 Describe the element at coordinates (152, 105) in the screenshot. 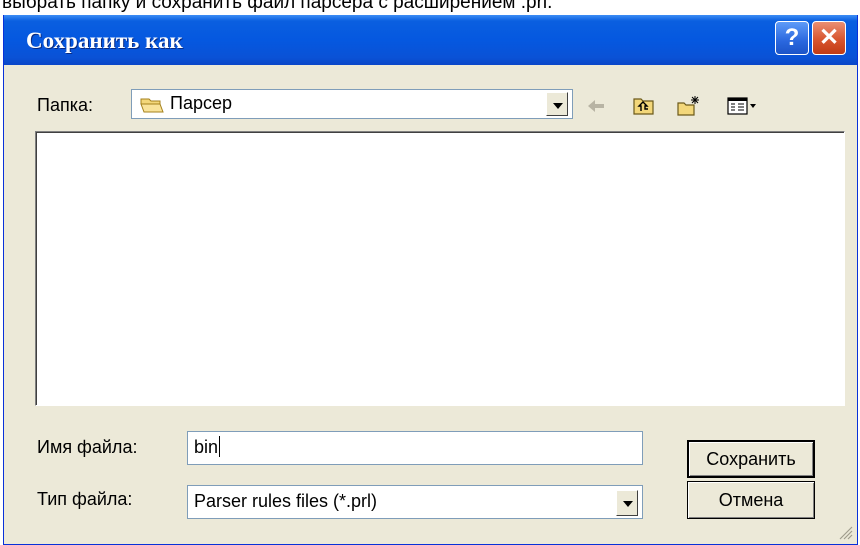

I see `folder-icon` at that location.